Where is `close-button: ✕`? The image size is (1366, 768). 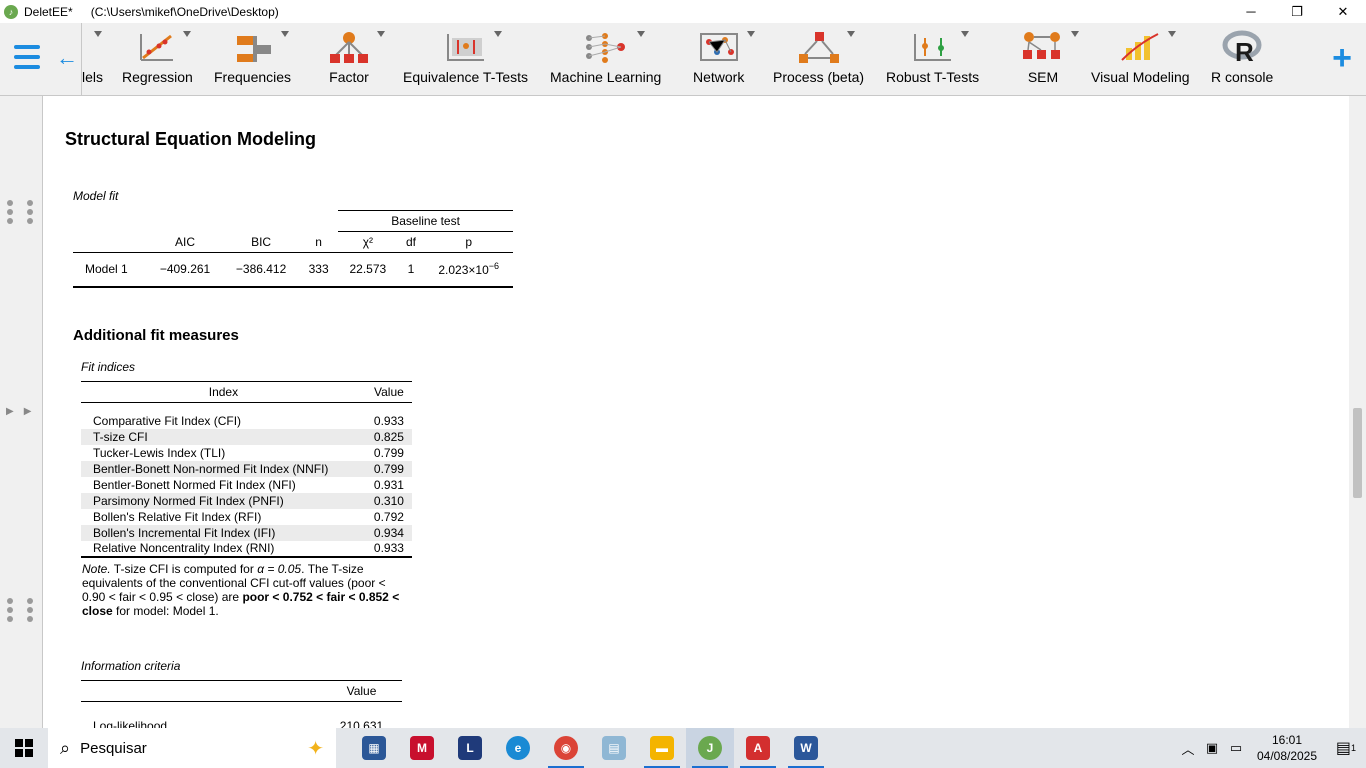 close-button: ✕ is located at coordinates (1343, 11).